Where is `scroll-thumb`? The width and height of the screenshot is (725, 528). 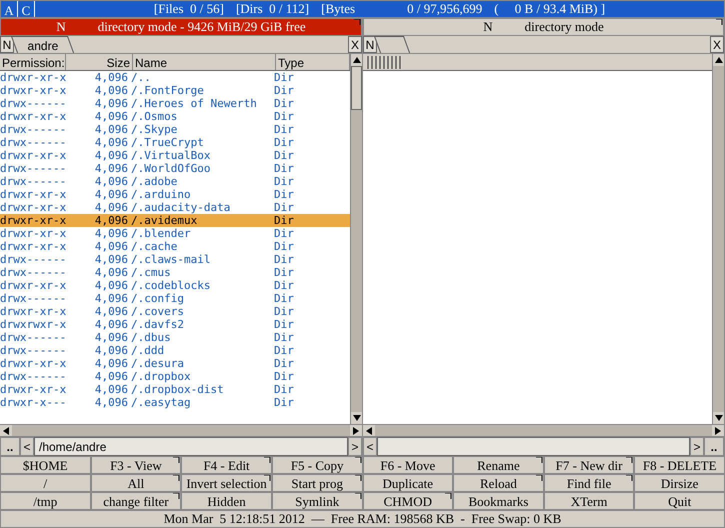
scroll-thumb is located at coordinates (356, 88).